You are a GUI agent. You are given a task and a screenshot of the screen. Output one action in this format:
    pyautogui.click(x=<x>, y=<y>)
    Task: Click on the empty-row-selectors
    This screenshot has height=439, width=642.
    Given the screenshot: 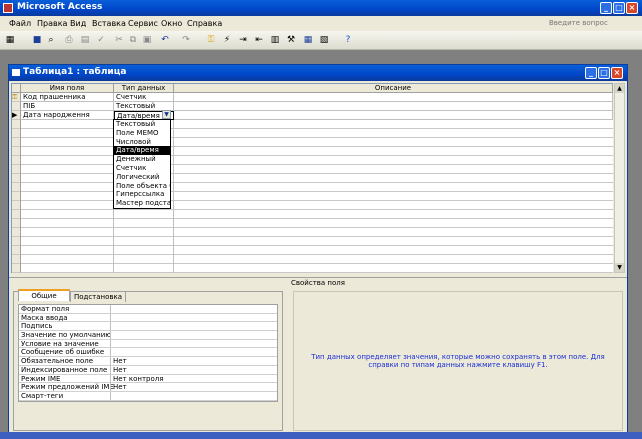 What is the action you would take?
    pyautogui.click(x=16, y=196)
    